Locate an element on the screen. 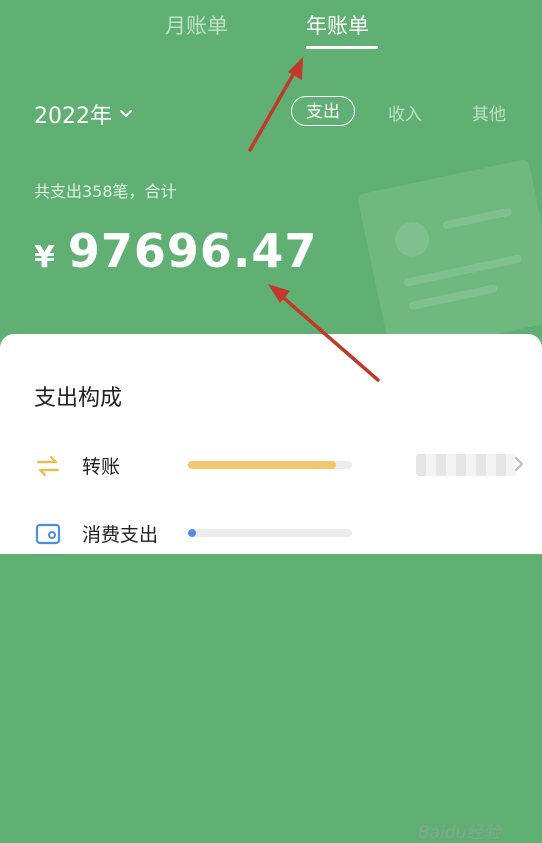  breakdown-row-consumption: 消费支出 is located at coordinates (284, 534).